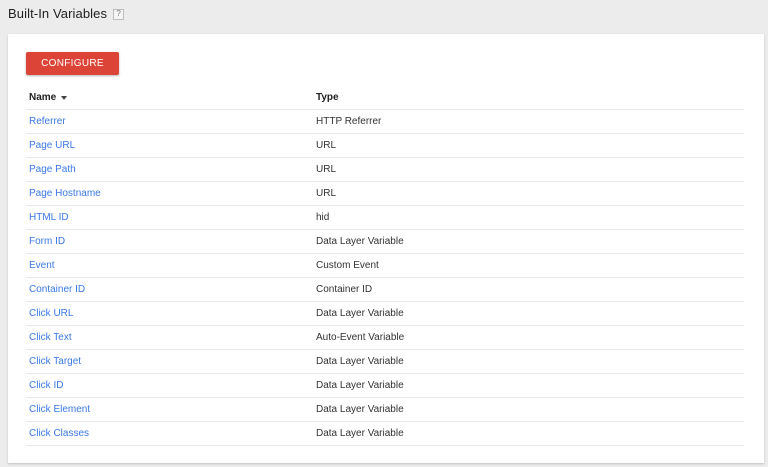 The width and height of the screenshot is (768, 467). What do you see at coordinates (169, 289) in the screenshot?
I see `variable-name-cell: Container ID` at bounding box center [169, 289].